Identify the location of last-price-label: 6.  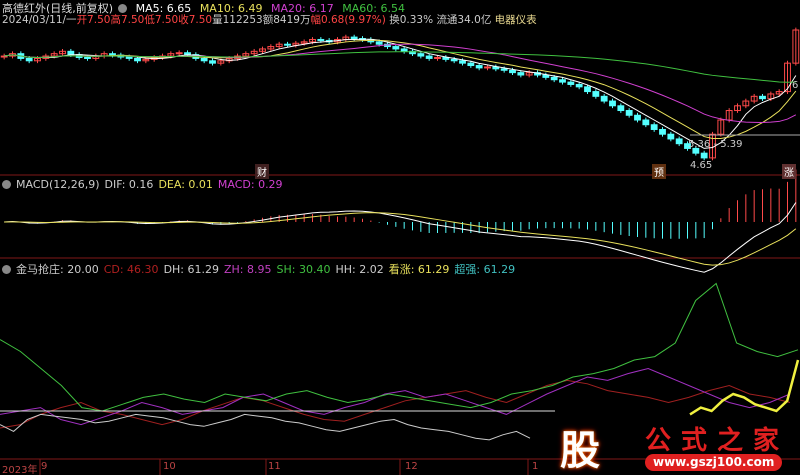
(795, 85).